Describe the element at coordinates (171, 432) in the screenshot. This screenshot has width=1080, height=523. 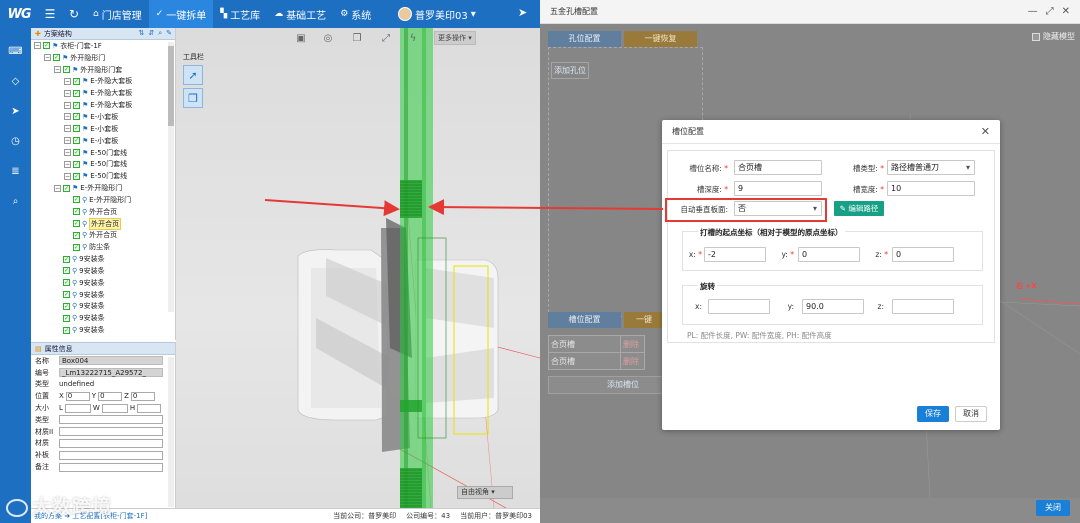
I see `property-scrollbar` at that location.